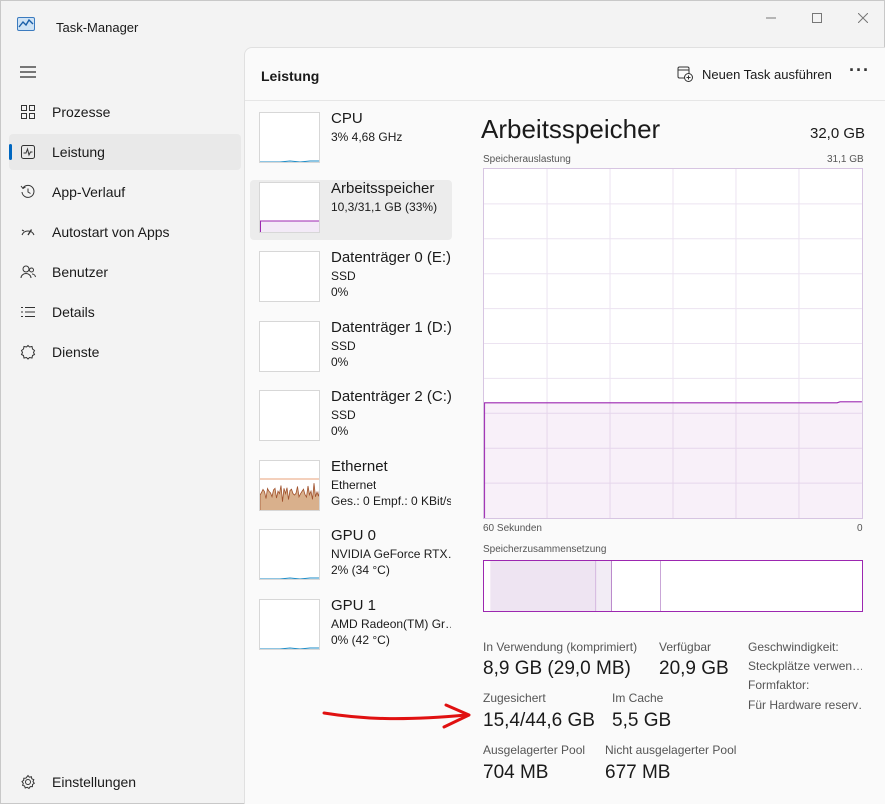 This screenshot has height=804, width=885. I want to click on device-graph-fill, so click(289, 226).